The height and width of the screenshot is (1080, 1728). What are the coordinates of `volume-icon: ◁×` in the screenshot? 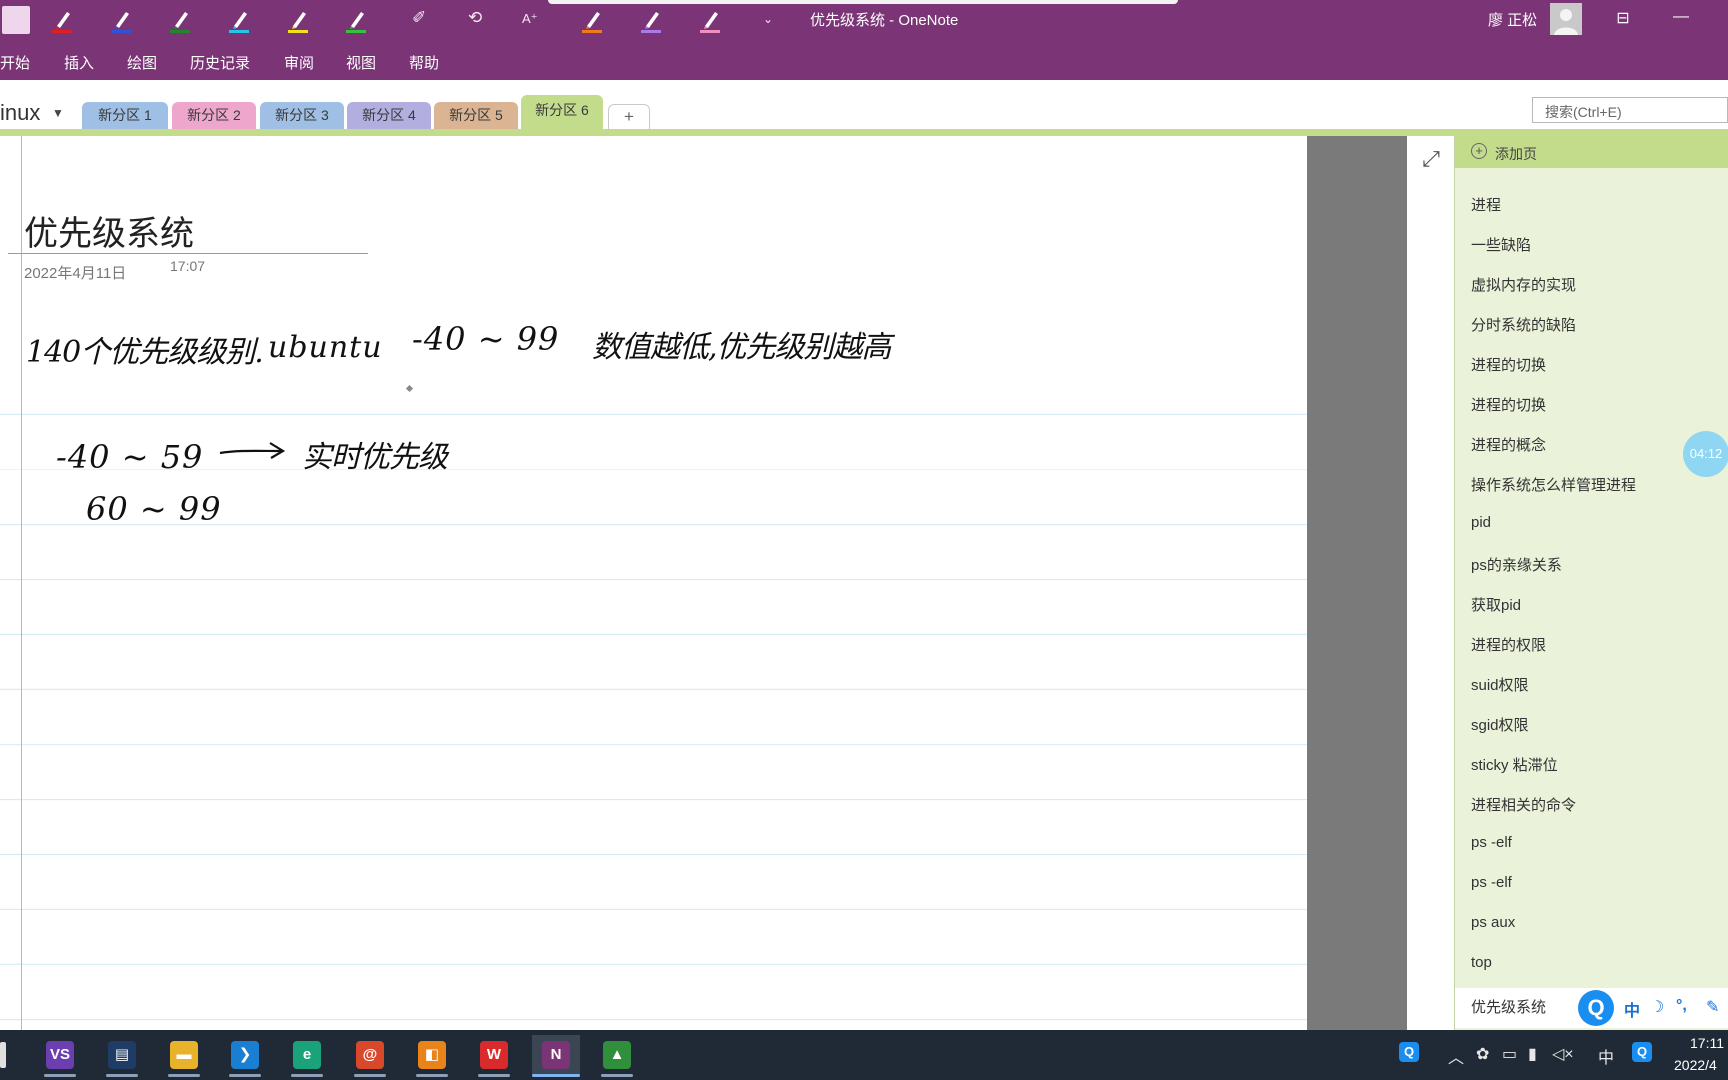 It's located at (1563, 1054).